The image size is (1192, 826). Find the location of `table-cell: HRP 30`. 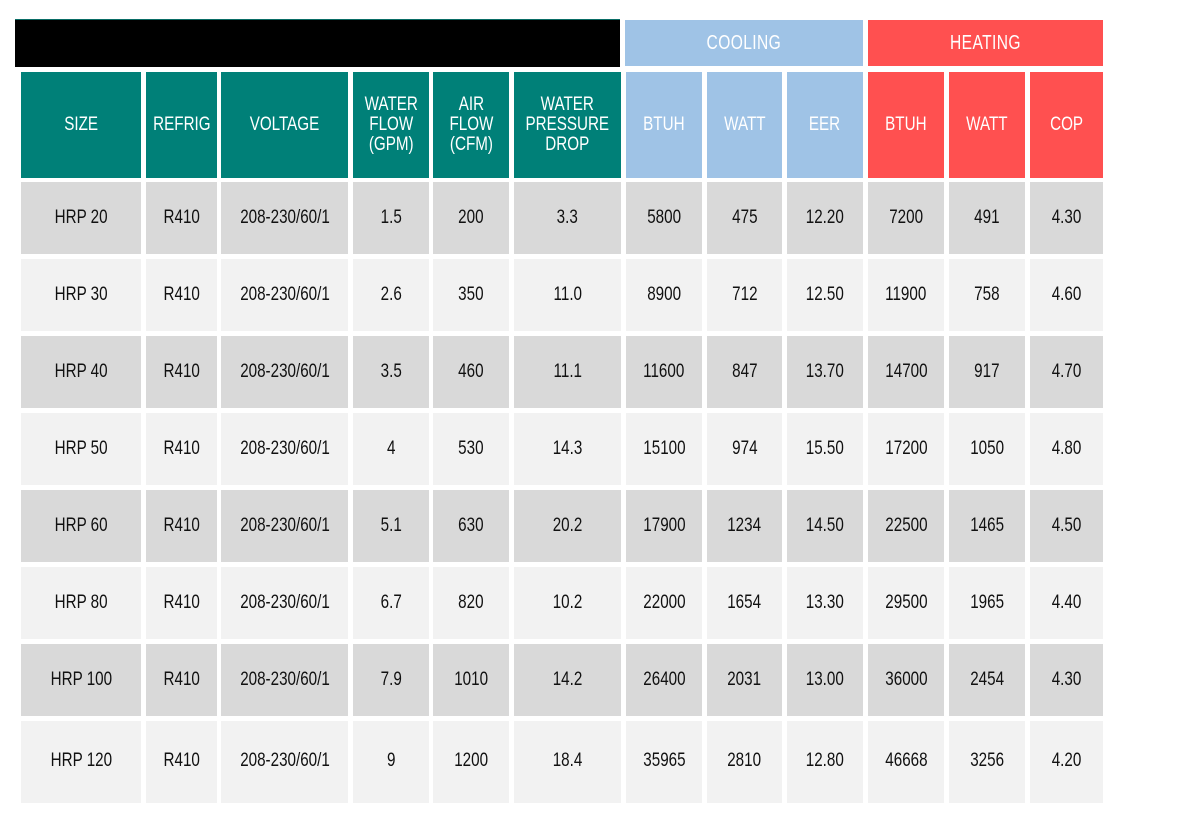

table-cell: HRP 30 is located at coordinates (81, 295).